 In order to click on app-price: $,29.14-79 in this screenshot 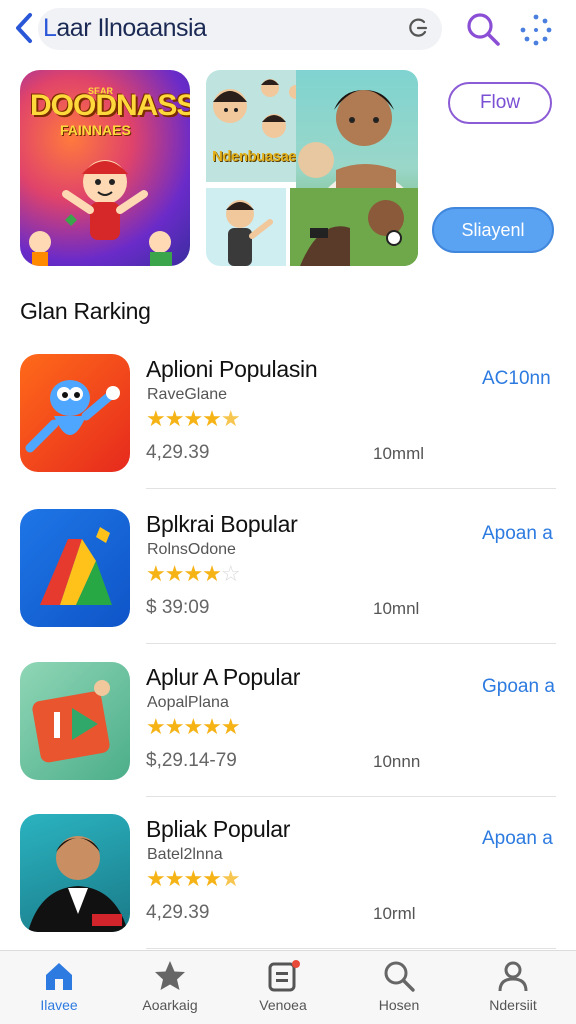, I will do `click(191, 760)`.